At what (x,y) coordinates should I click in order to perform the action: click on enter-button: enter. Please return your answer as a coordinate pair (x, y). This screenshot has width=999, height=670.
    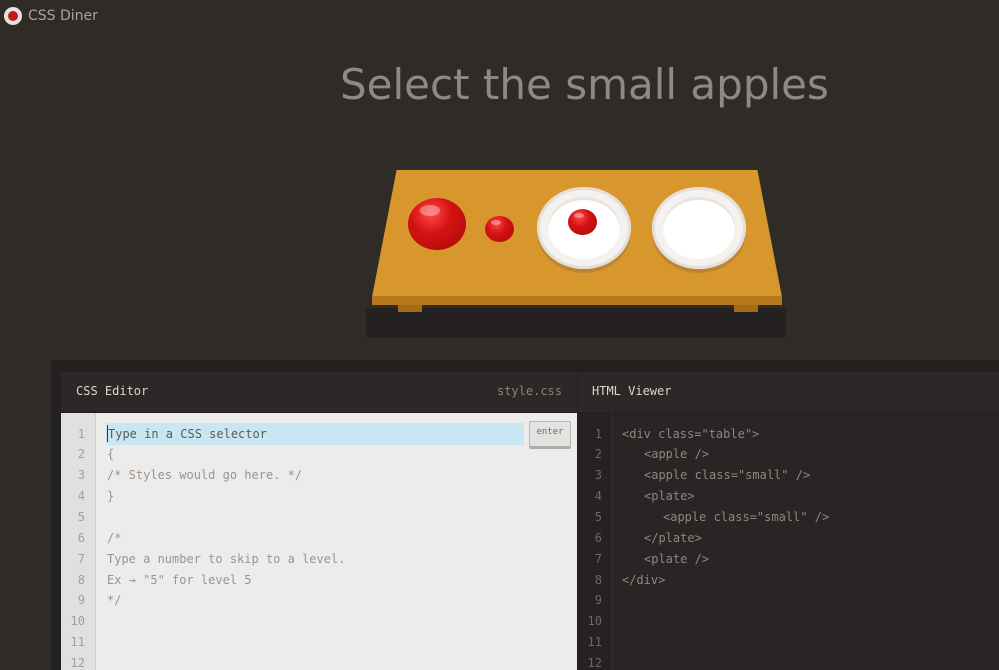
    Looking at the image, I should click on (550, 435).